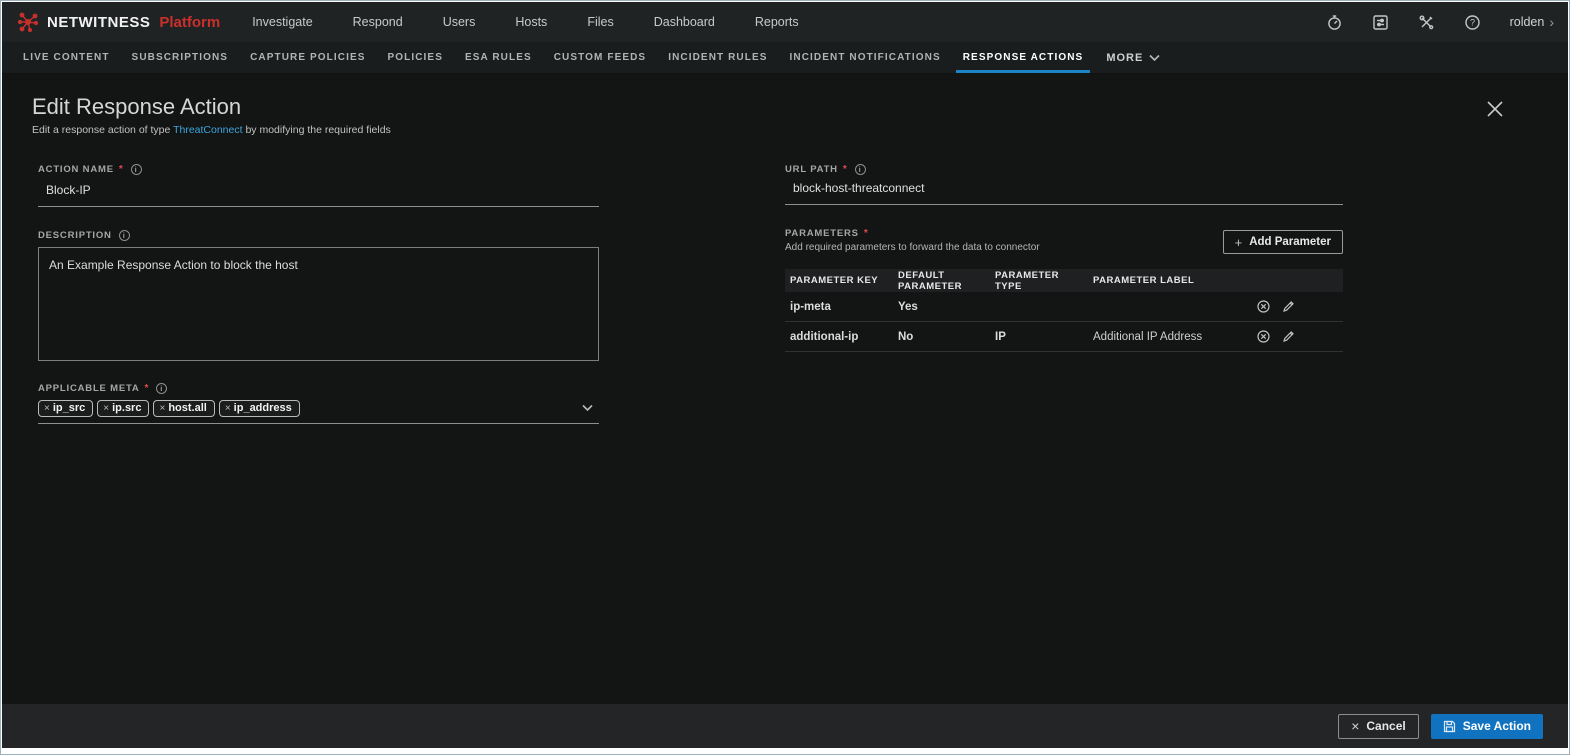 The image size is (1570, 755). Describe the element at coordinates (906, 336) in the screenshot. I see `cell-default-parameter: No` at that location.